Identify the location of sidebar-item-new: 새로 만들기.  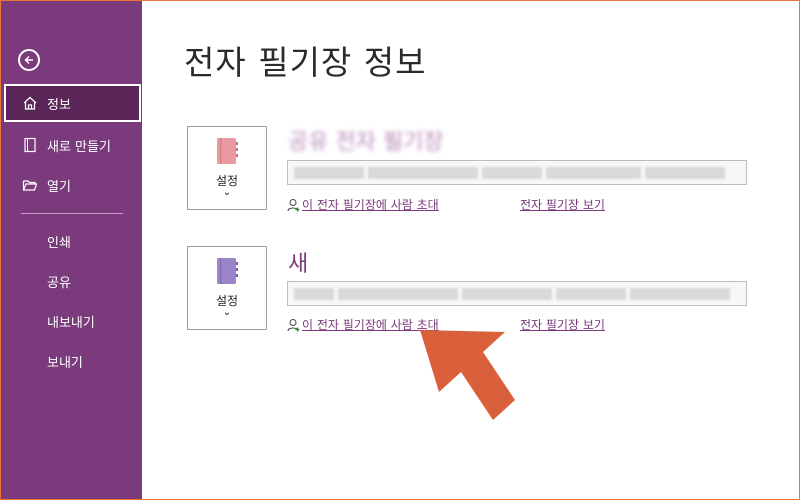
(71, 145).